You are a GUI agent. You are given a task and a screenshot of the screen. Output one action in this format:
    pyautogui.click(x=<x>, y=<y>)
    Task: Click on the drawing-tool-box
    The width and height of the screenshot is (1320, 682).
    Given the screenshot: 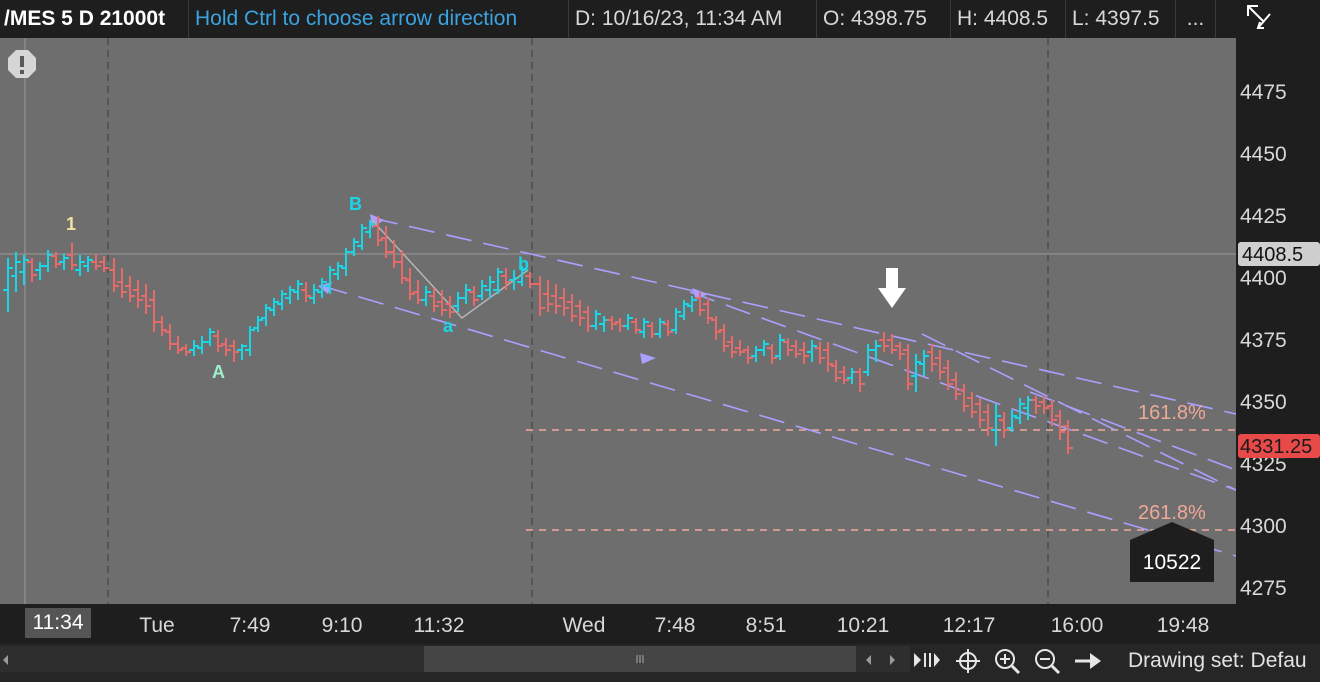 What is the action you would take?
    pyautogui.click(x=1278, y=19)
    